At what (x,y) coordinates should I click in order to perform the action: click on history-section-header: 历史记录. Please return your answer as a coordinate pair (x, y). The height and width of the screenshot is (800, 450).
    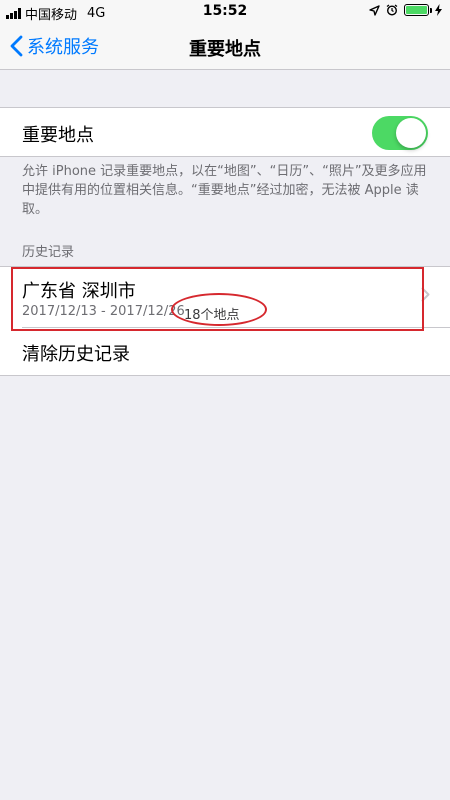
    Looking at the image, I should click on (48, 252).